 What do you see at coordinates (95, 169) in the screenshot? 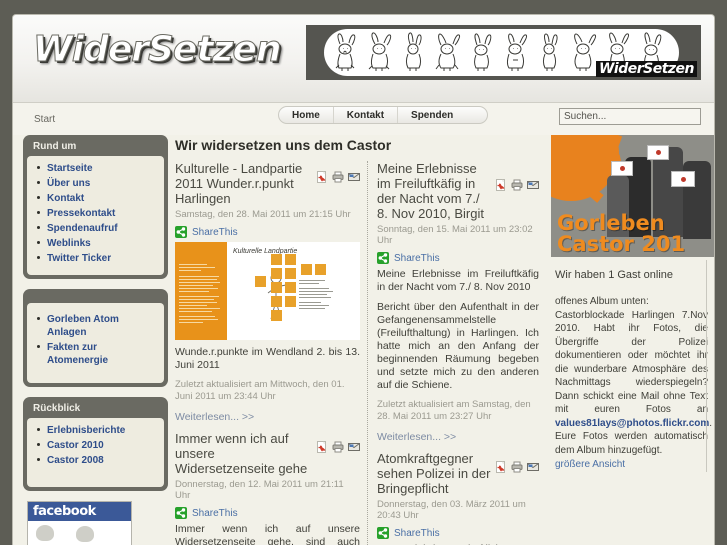
I see `list-item: Startseite` at bounding box center [95, 169].